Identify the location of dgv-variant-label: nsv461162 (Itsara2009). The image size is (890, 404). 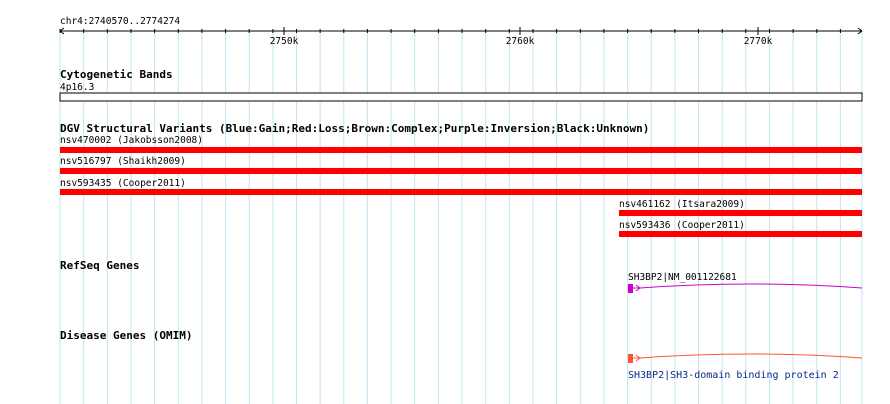
(682, 204).